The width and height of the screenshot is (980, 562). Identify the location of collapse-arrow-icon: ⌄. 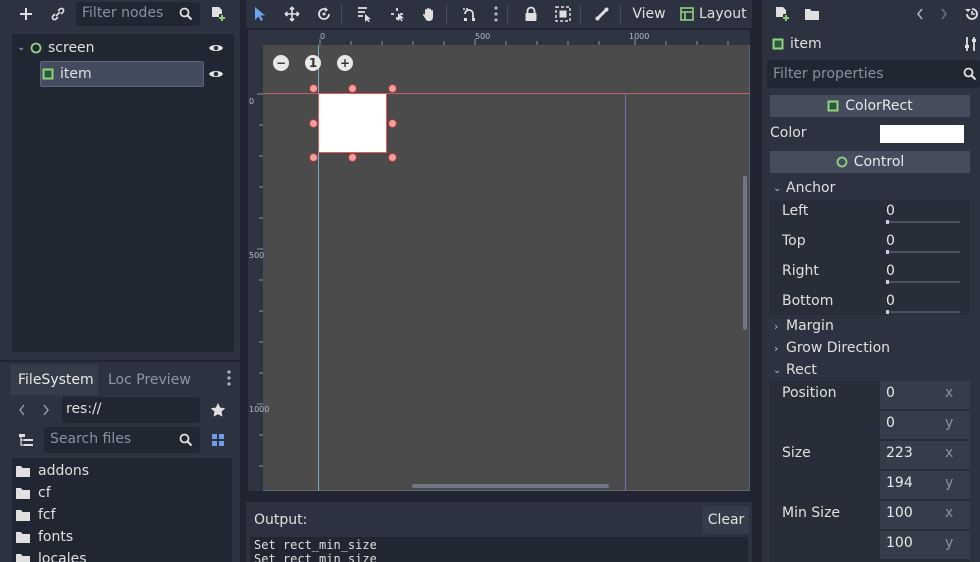
(22, 48).